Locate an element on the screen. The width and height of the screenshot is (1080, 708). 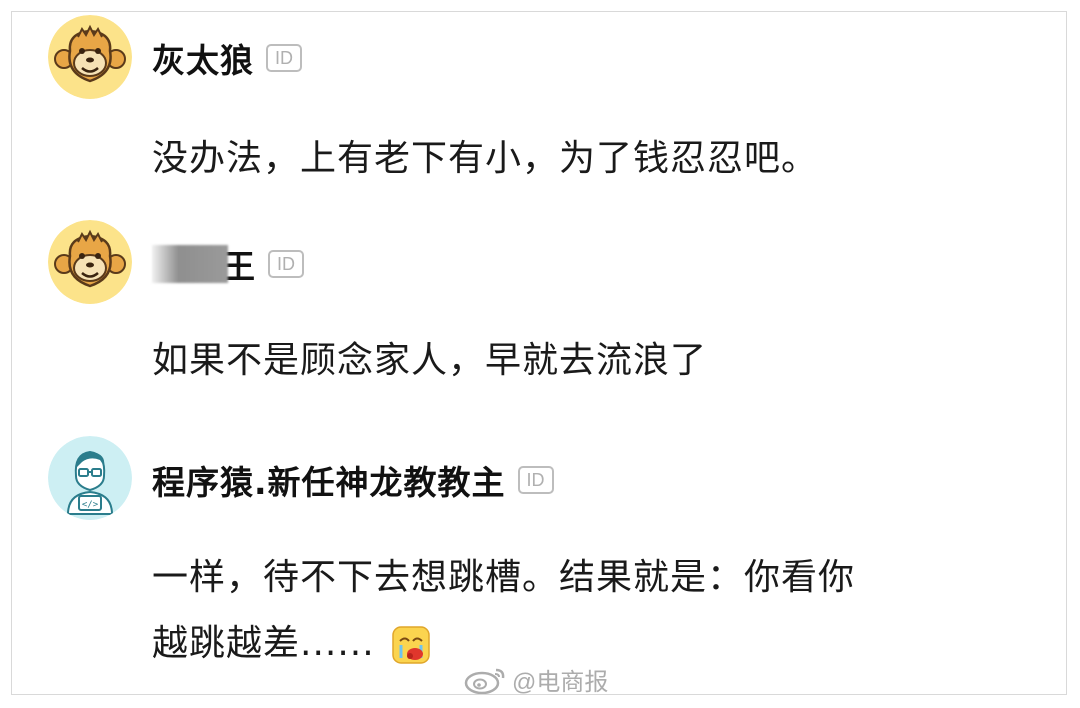
crying-emoji-icon is located at coordinates (411, 645).